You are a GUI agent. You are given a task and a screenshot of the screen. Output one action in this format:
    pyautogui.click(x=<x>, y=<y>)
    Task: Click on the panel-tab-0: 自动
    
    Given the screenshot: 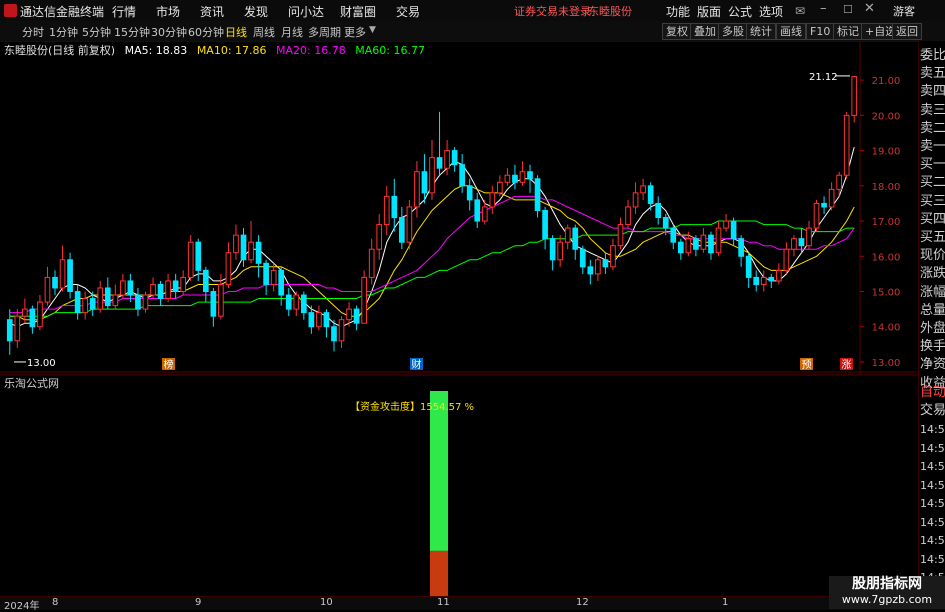 What is the action you would take?
    pyautogui.click(x=932, y=393)
    